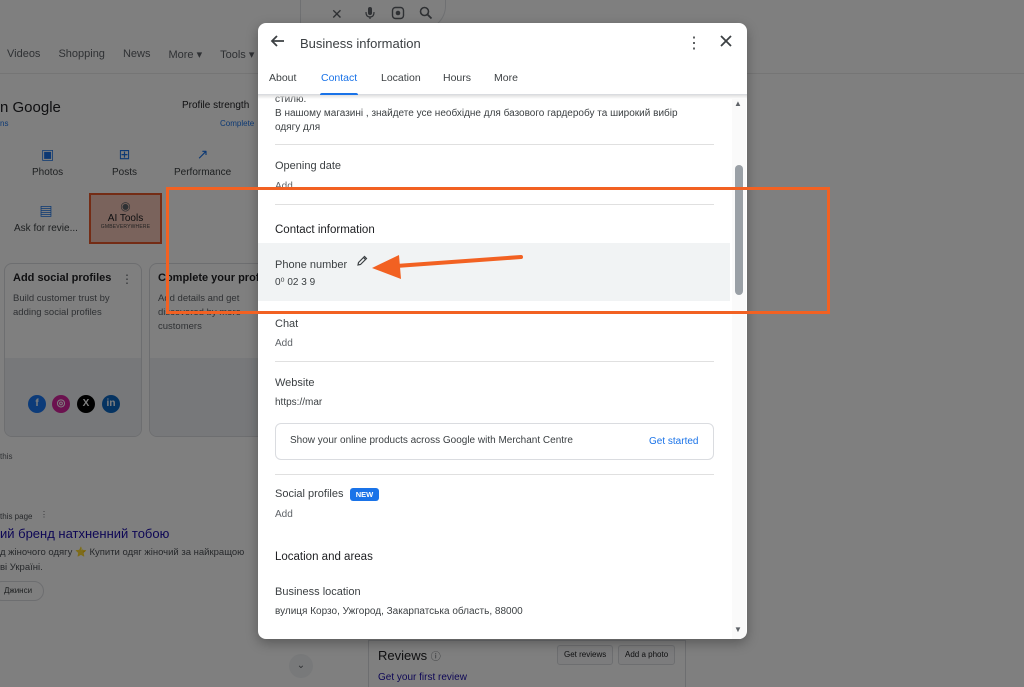 This screenshot has height=687, width=1024. What do you see at coordinates (447, 267) in the screenshot?
I see `annotation-arrow` at bounding box center [447, 267].